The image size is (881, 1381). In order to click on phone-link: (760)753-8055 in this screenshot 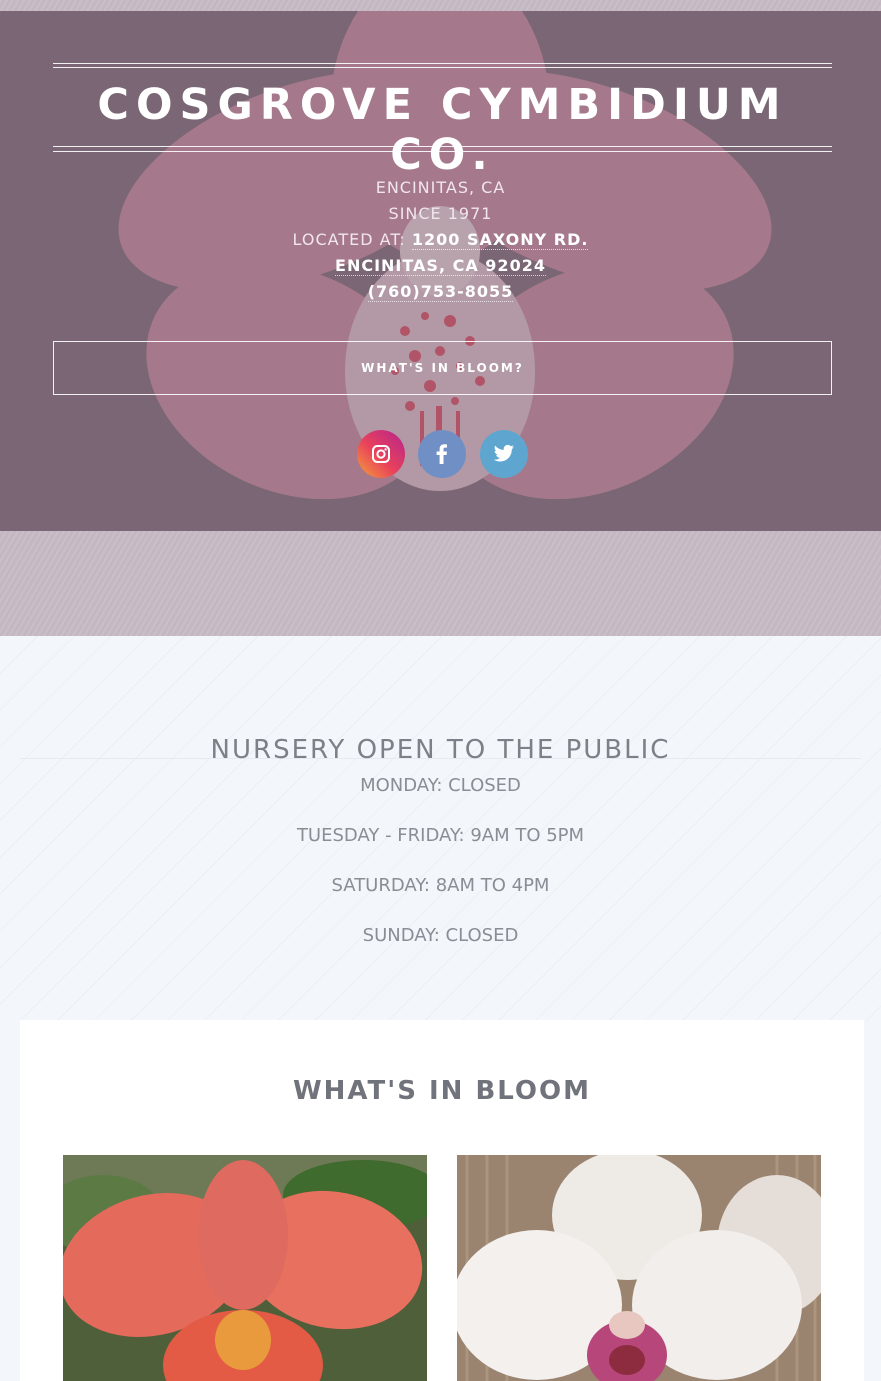, I will do `click(440, 292)`.